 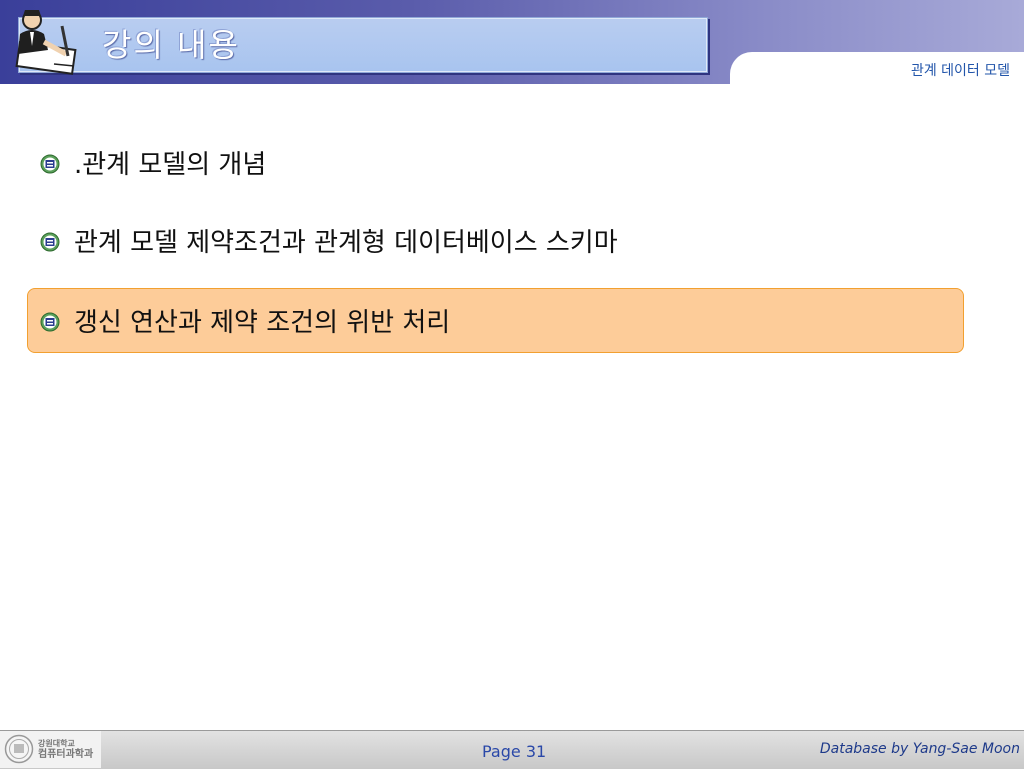 What do you see at coordinates (514, 751) in the screenshot?
I see `page-number: Page 31` at bounding box center [514, 751].